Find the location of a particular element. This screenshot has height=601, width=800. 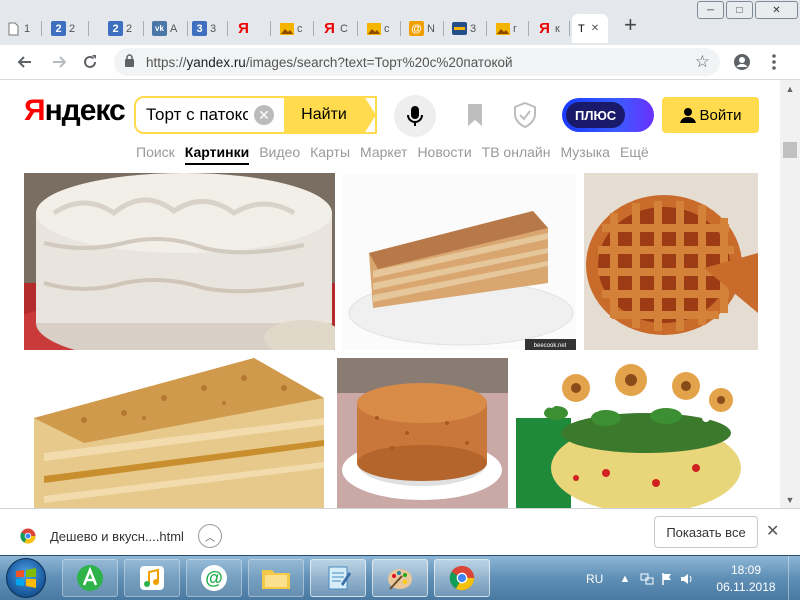

result-image-lattice-pie is located at coordinates (671, 261).